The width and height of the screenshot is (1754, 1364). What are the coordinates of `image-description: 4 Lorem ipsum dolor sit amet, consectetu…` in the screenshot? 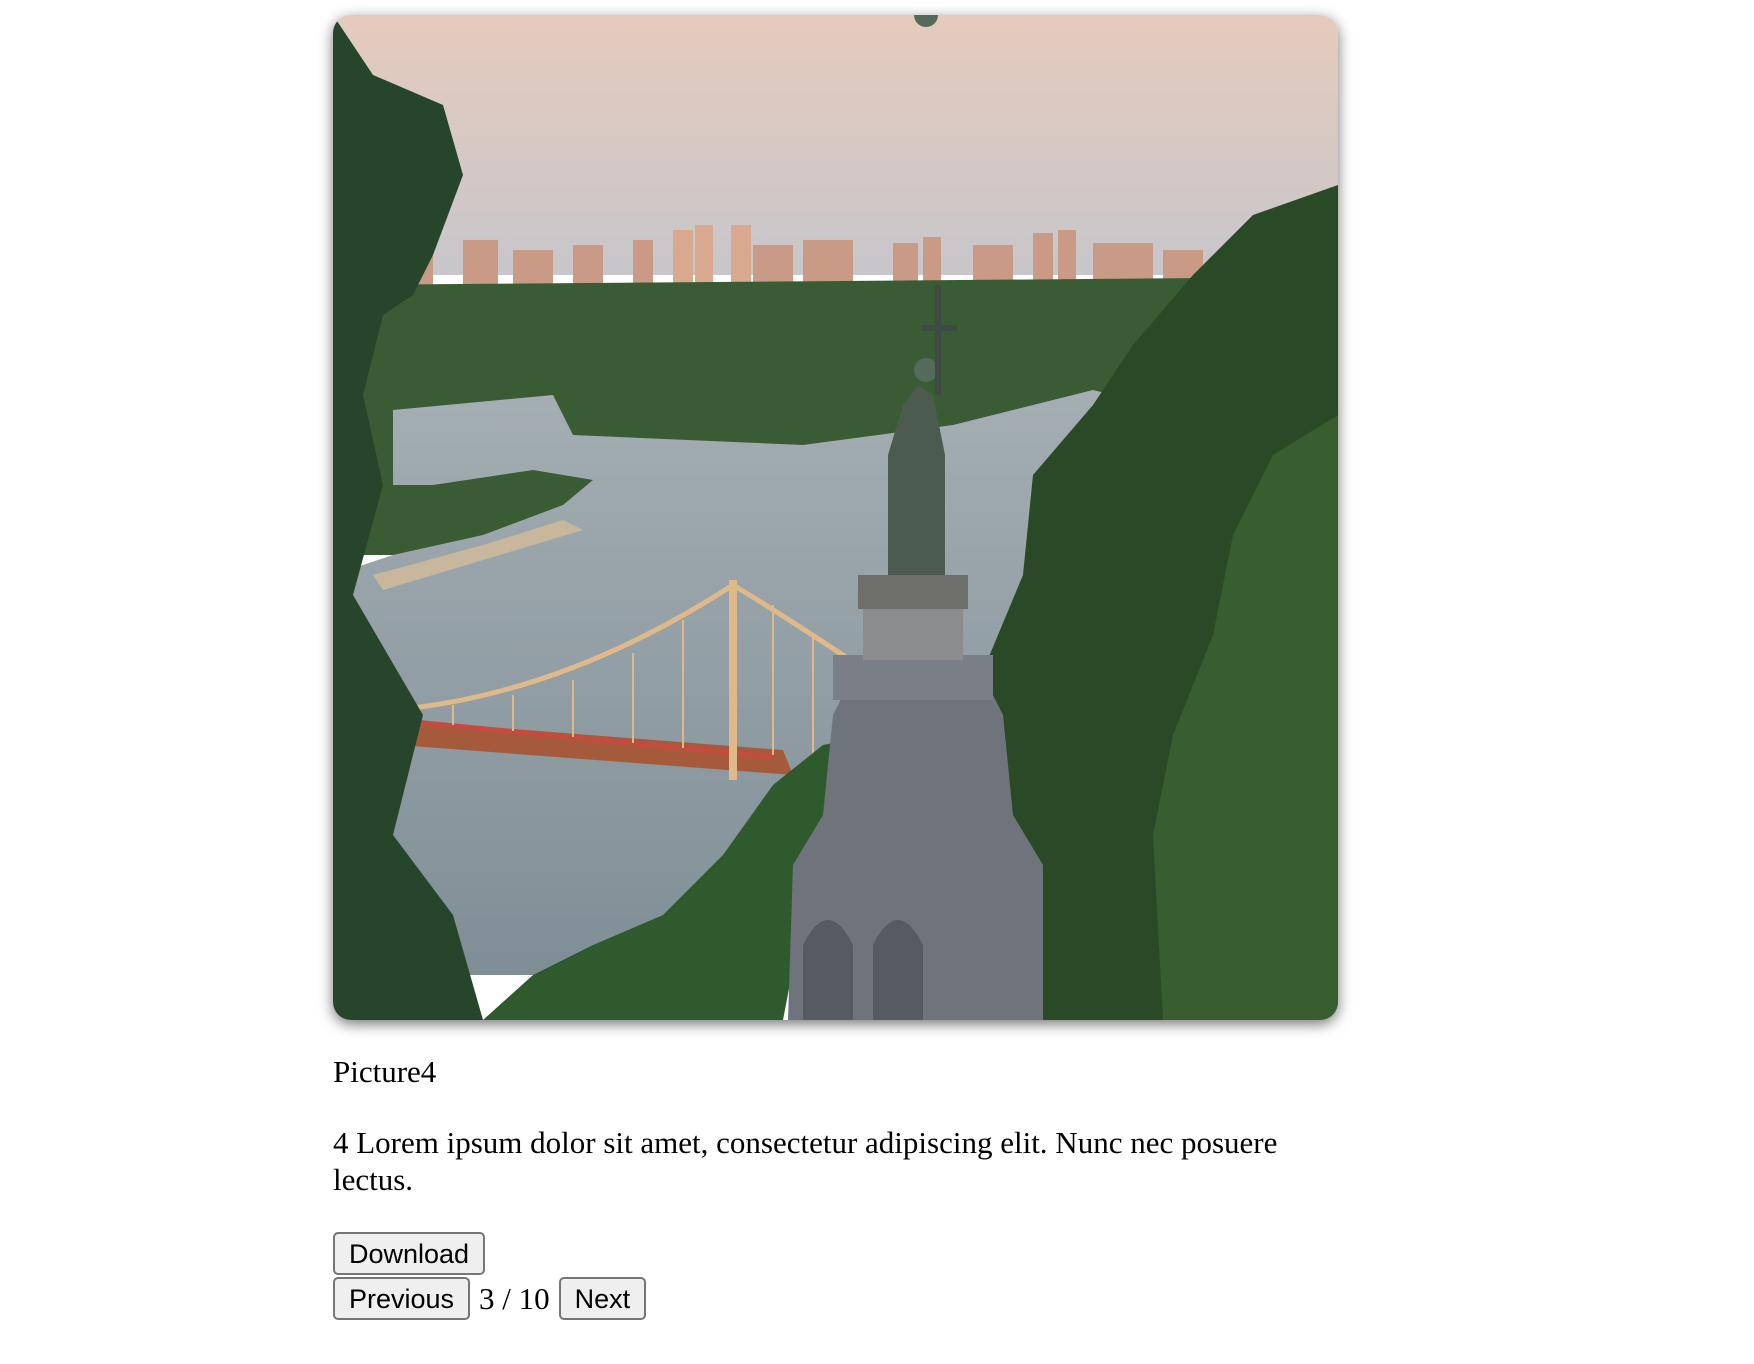 It's located at (805, 1161).